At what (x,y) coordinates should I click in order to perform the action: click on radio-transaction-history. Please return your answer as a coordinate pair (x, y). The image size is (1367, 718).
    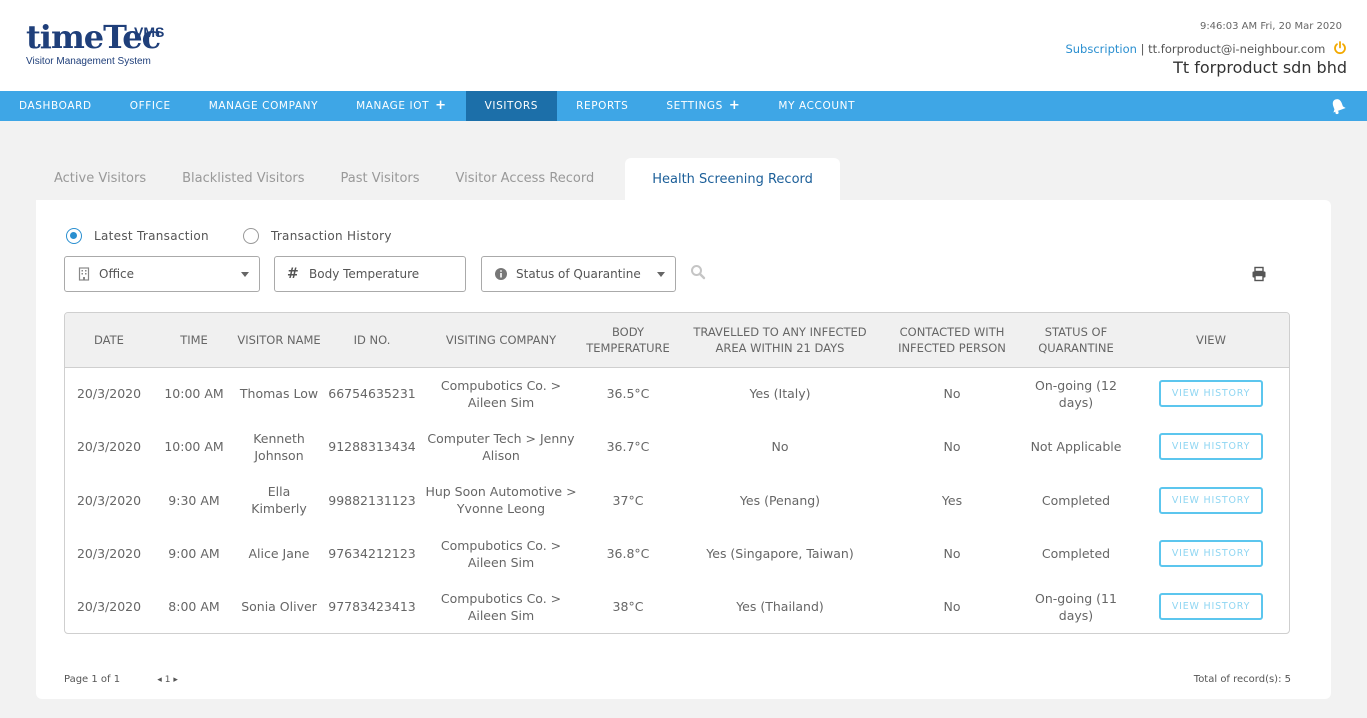
    Looking at the image, I should click on (250, 236).